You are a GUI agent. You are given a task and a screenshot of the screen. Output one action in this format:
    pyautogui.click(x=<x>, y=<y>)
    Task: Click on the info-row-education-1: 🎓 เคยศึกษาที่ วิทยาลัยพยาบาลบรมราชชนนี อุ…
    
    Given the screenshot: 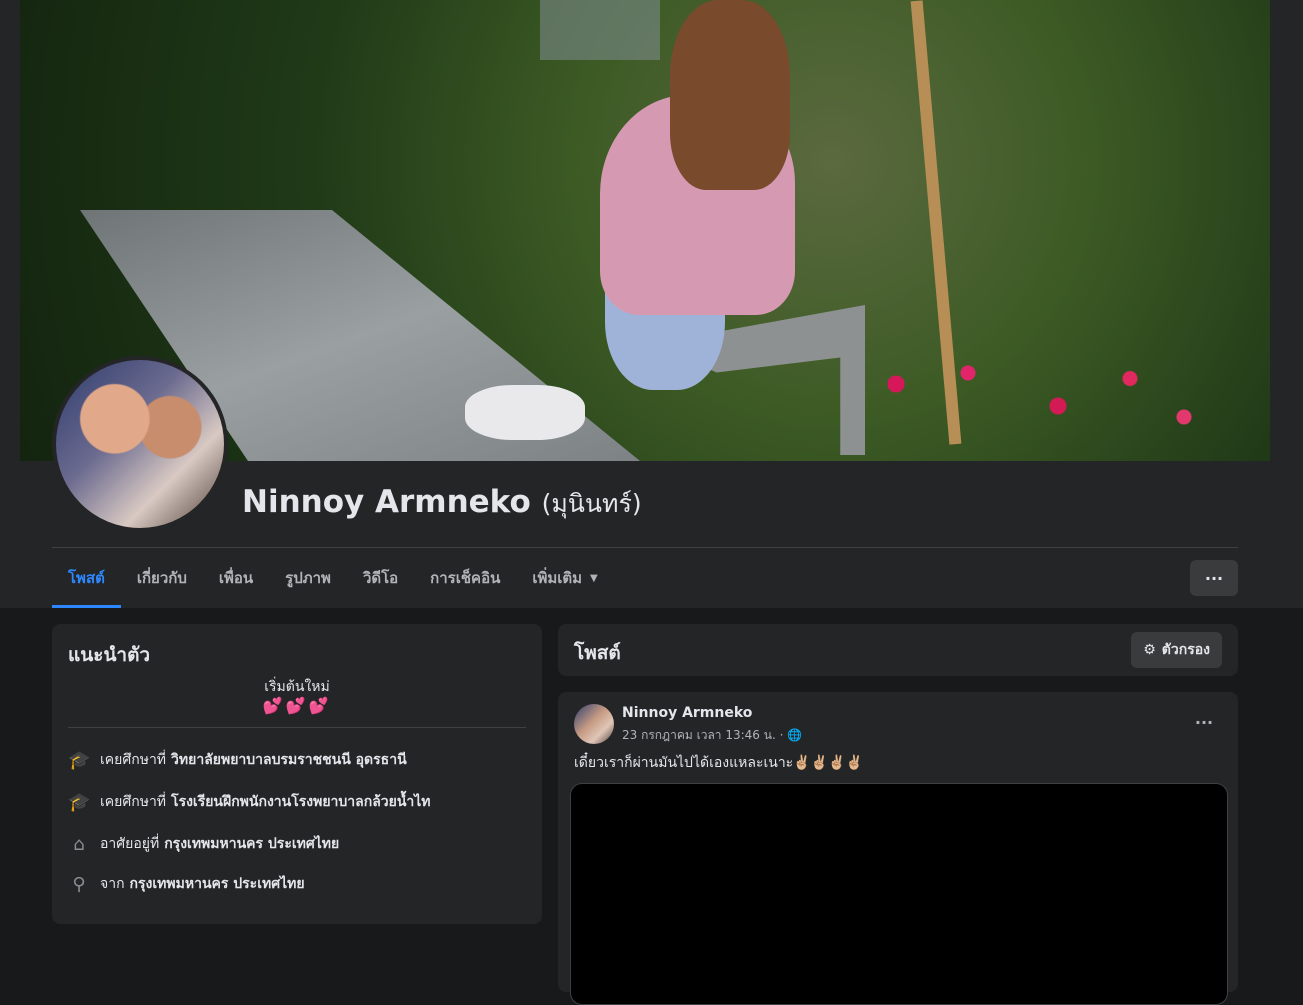 What is the action you would take?
    pyautogui.click(x=237, y=760)
    